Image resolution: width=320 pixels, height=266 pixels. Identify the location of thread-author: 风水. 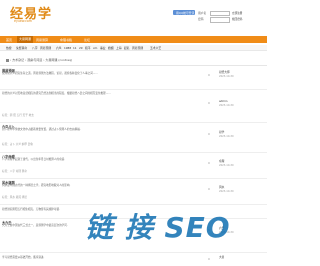
(221, 187).